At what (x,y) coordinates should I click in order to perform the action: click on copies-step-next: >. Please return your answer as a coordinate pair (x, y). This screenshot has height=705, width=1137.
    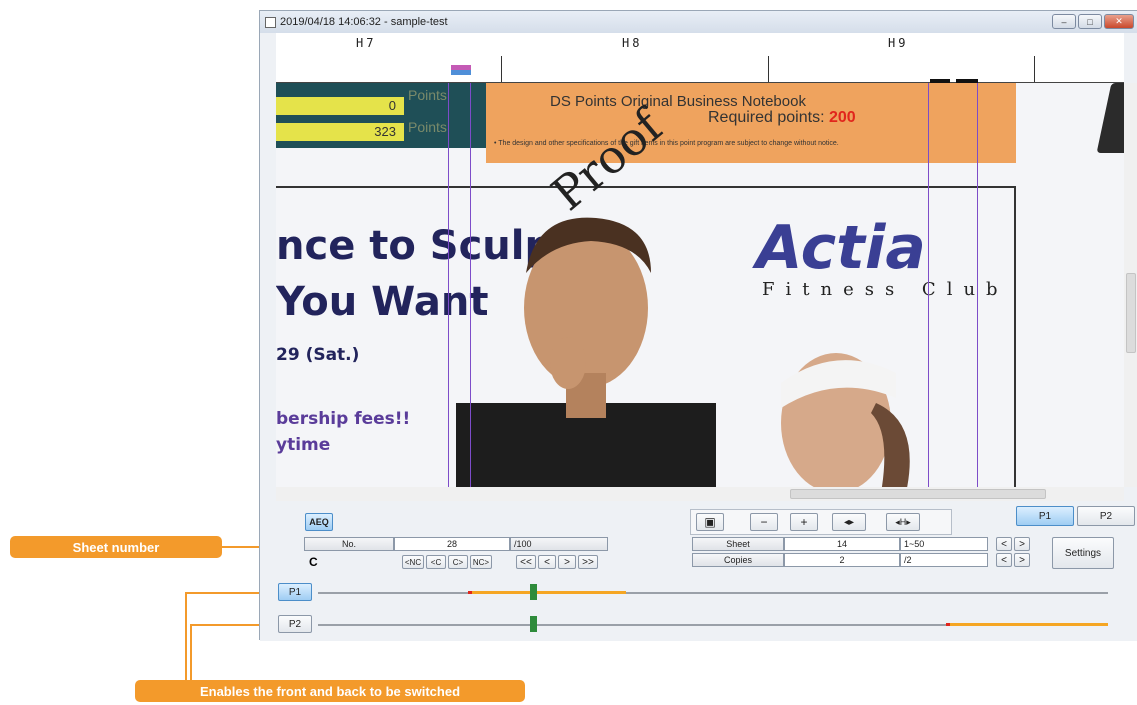
    Looking at the image, I should click on (1022, 560).